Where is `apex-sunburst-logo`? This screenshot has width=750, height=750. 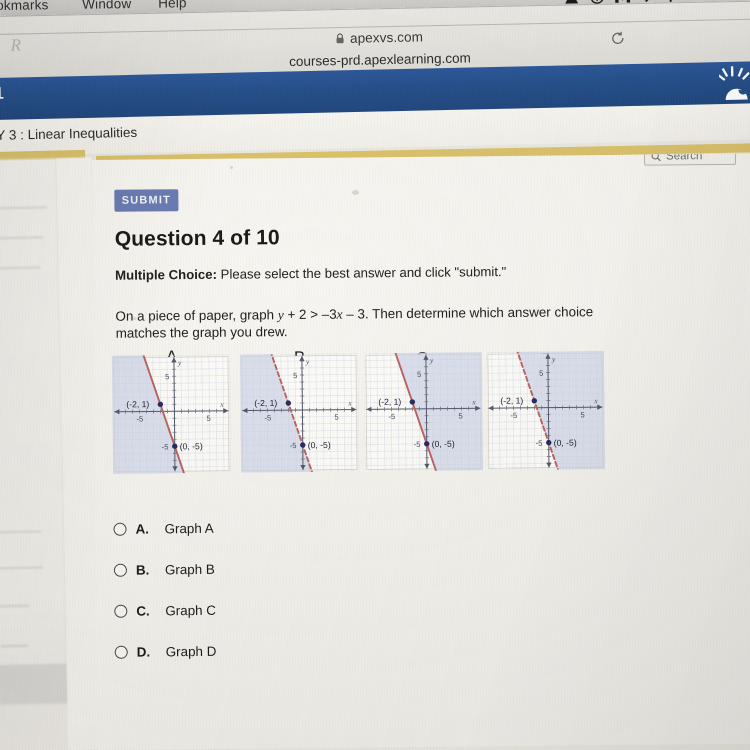
apex-sunburst-logo is located at coordinates (733, 83).